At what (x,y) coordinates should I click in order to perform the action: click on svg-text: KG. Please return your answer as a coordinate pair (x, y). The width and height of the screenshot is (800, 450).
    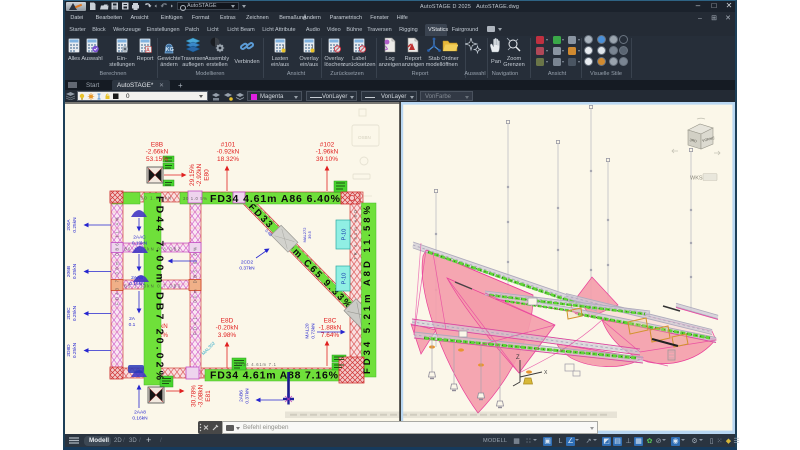
    Looking at the image, I should click on (170, 50).